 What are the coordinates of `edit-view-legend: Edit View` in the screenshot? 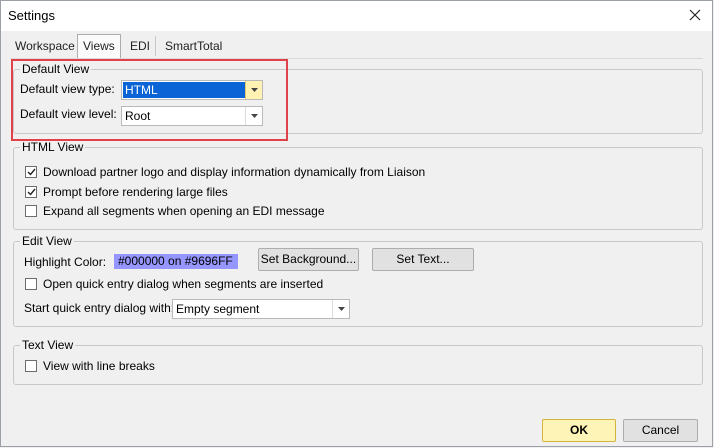 It's located at (47, 241).